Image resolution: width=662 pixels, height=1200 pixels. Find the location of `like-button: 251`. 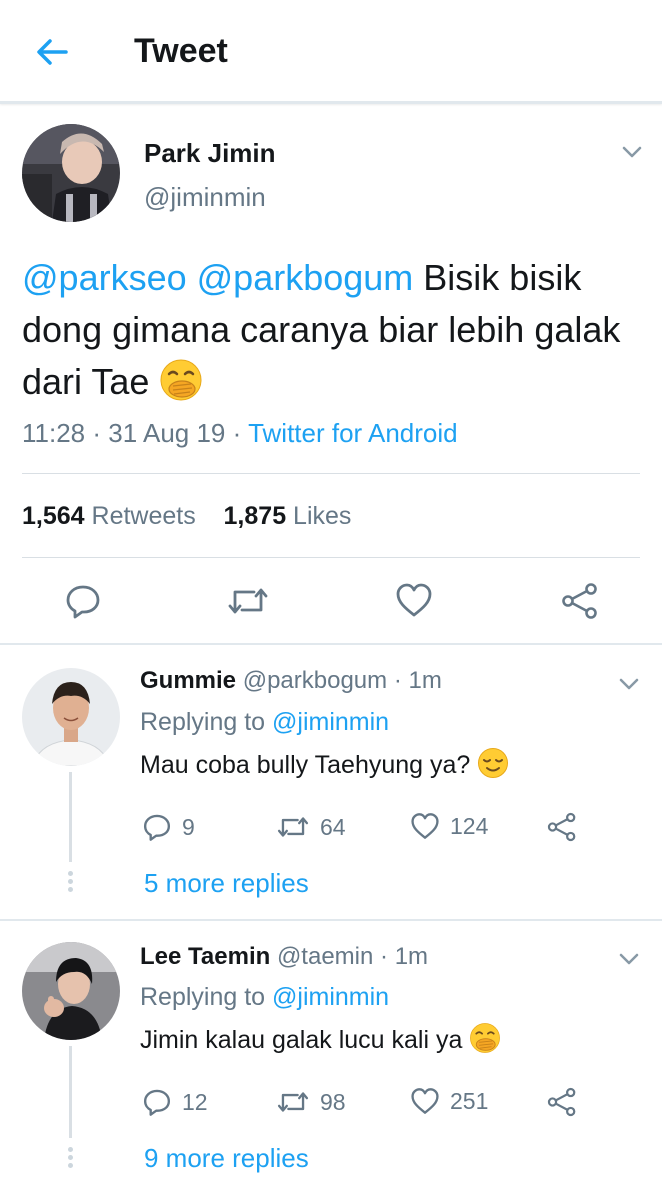

like-button: 251 is located at coordinates (449, 1101).